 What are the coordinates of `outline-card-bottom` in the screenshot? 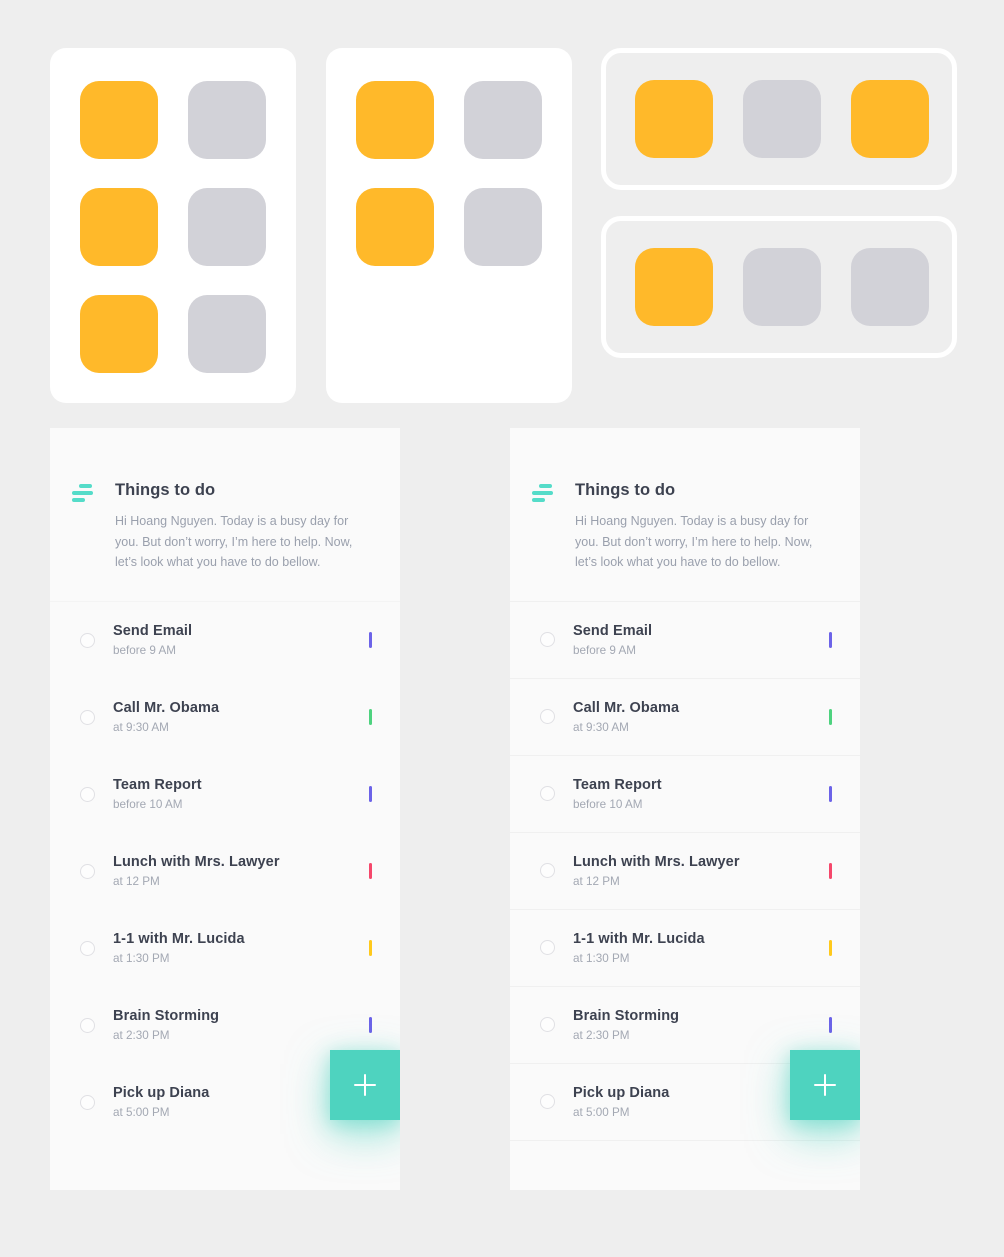 It's located at (779, 287).